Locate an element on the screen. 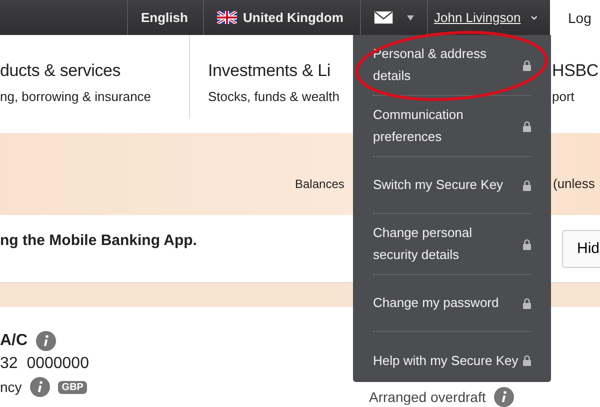 The height and width of the screenshot is (407, 600). flag-icon is located at coordinates (227, 17).